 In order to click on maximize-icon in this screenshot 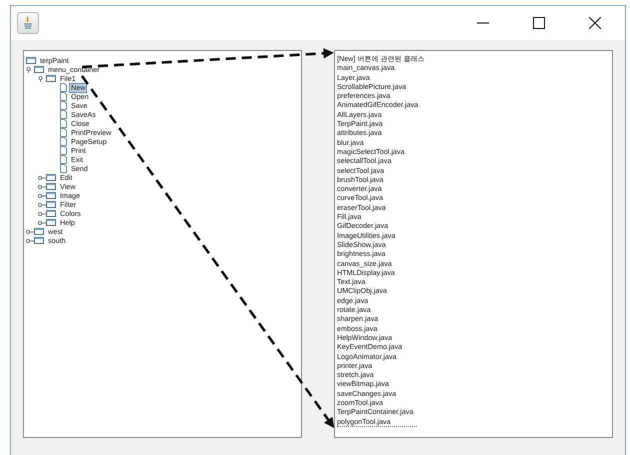, I will do `click(539, 23)`.